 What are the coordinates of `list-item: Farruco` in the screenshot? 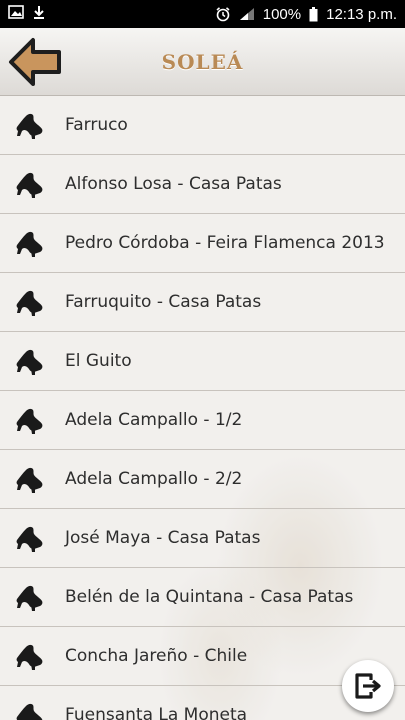 It's located at (202, 125).